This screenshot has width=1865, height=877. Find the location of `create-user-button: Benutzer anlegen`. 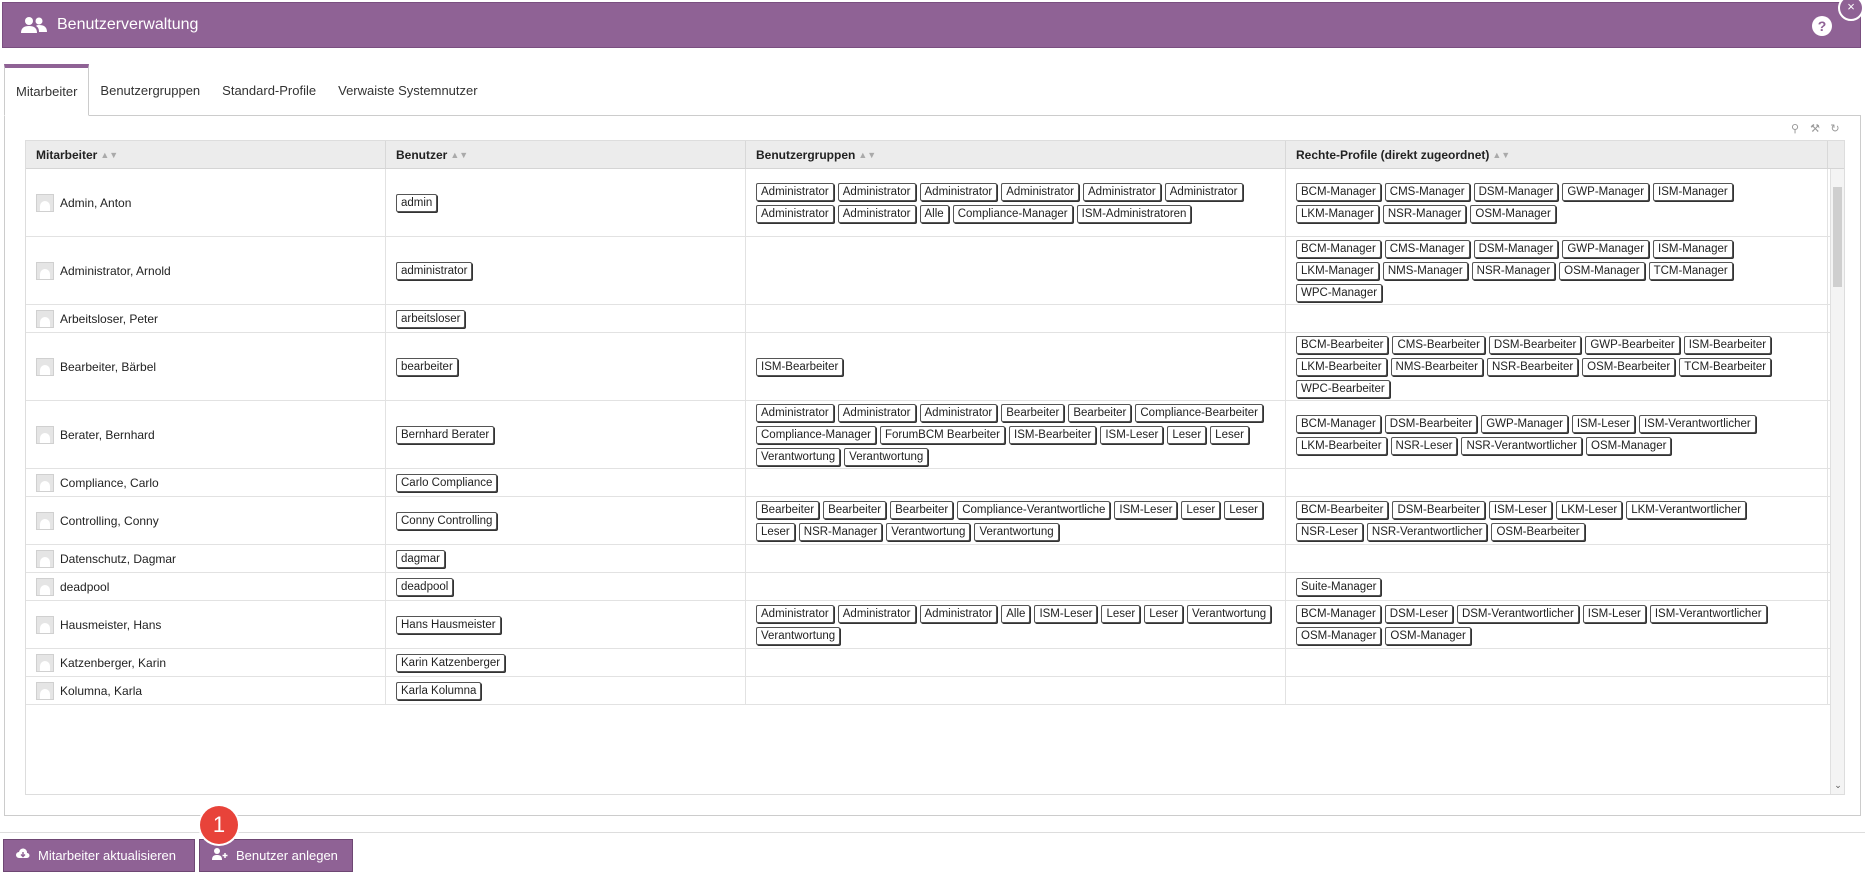

create-user-button: Benutzer anlegen is located at coordinates (276, 855).